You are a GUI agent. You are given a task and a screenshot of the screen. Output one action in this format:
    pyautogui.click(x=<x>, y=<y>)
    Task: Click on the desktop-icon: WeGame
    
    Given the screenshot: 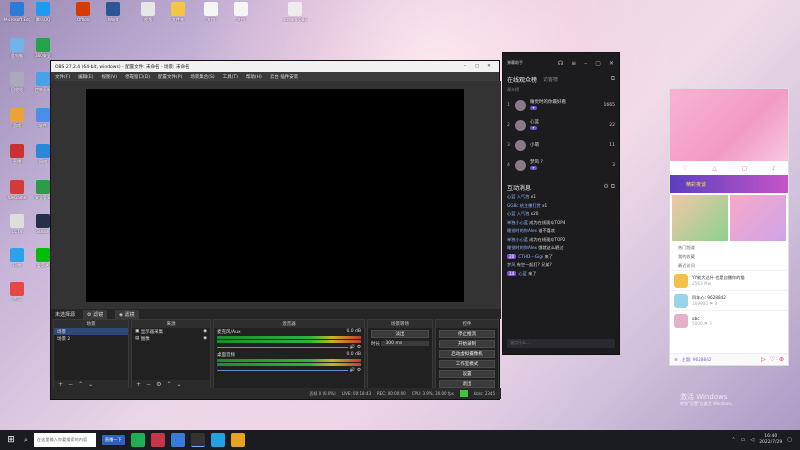 What is the action you would take?
    pyautogui.click(x=17, y=190)
    